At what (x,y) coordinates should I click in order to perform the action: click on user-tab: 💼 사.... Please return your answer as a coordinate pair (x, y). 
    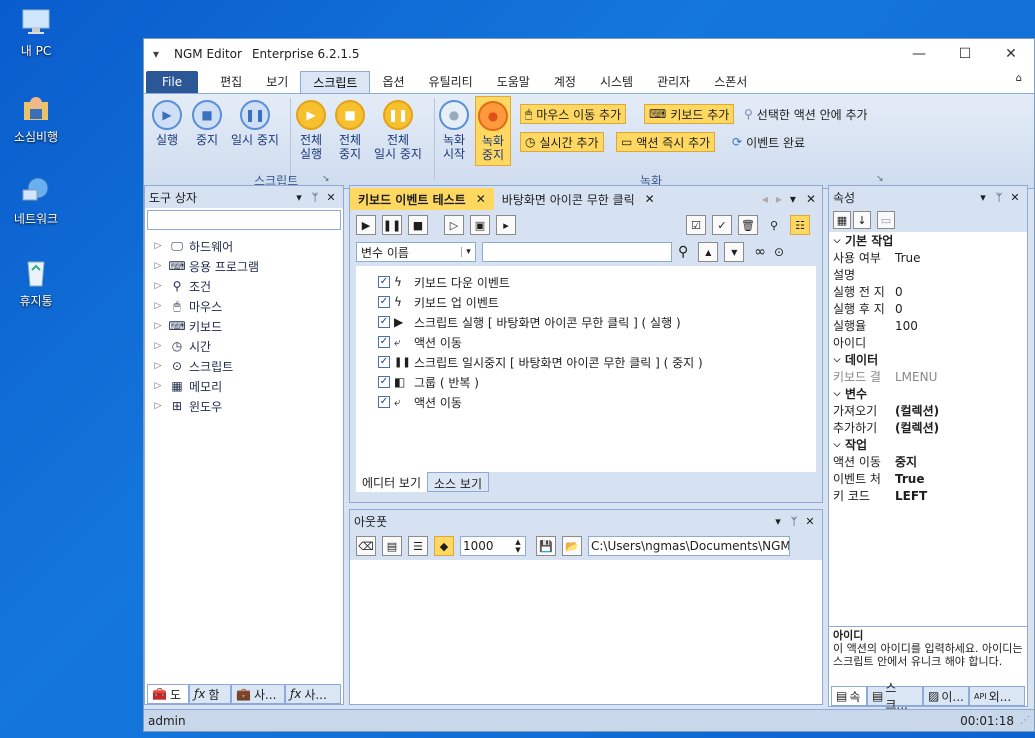
    Looking at the image, I should click on (258, 694).